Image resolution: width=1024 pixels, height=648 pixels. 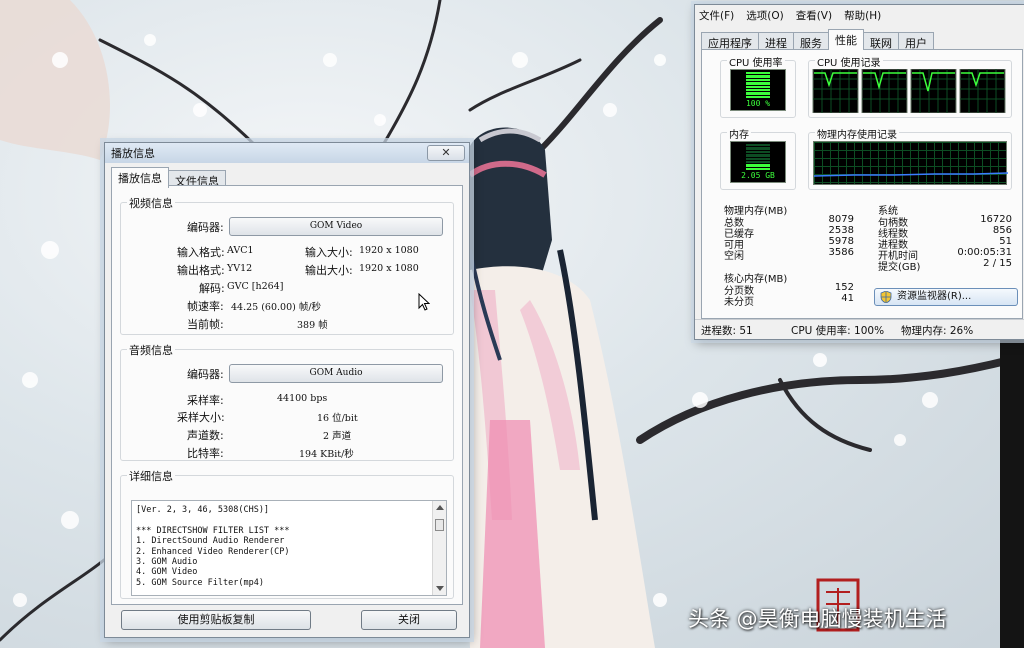 What do you see at coordinates (758, 175) in the screenshot?
I see `memory-value: 2.05 GB` at bounding box center [758, 175].